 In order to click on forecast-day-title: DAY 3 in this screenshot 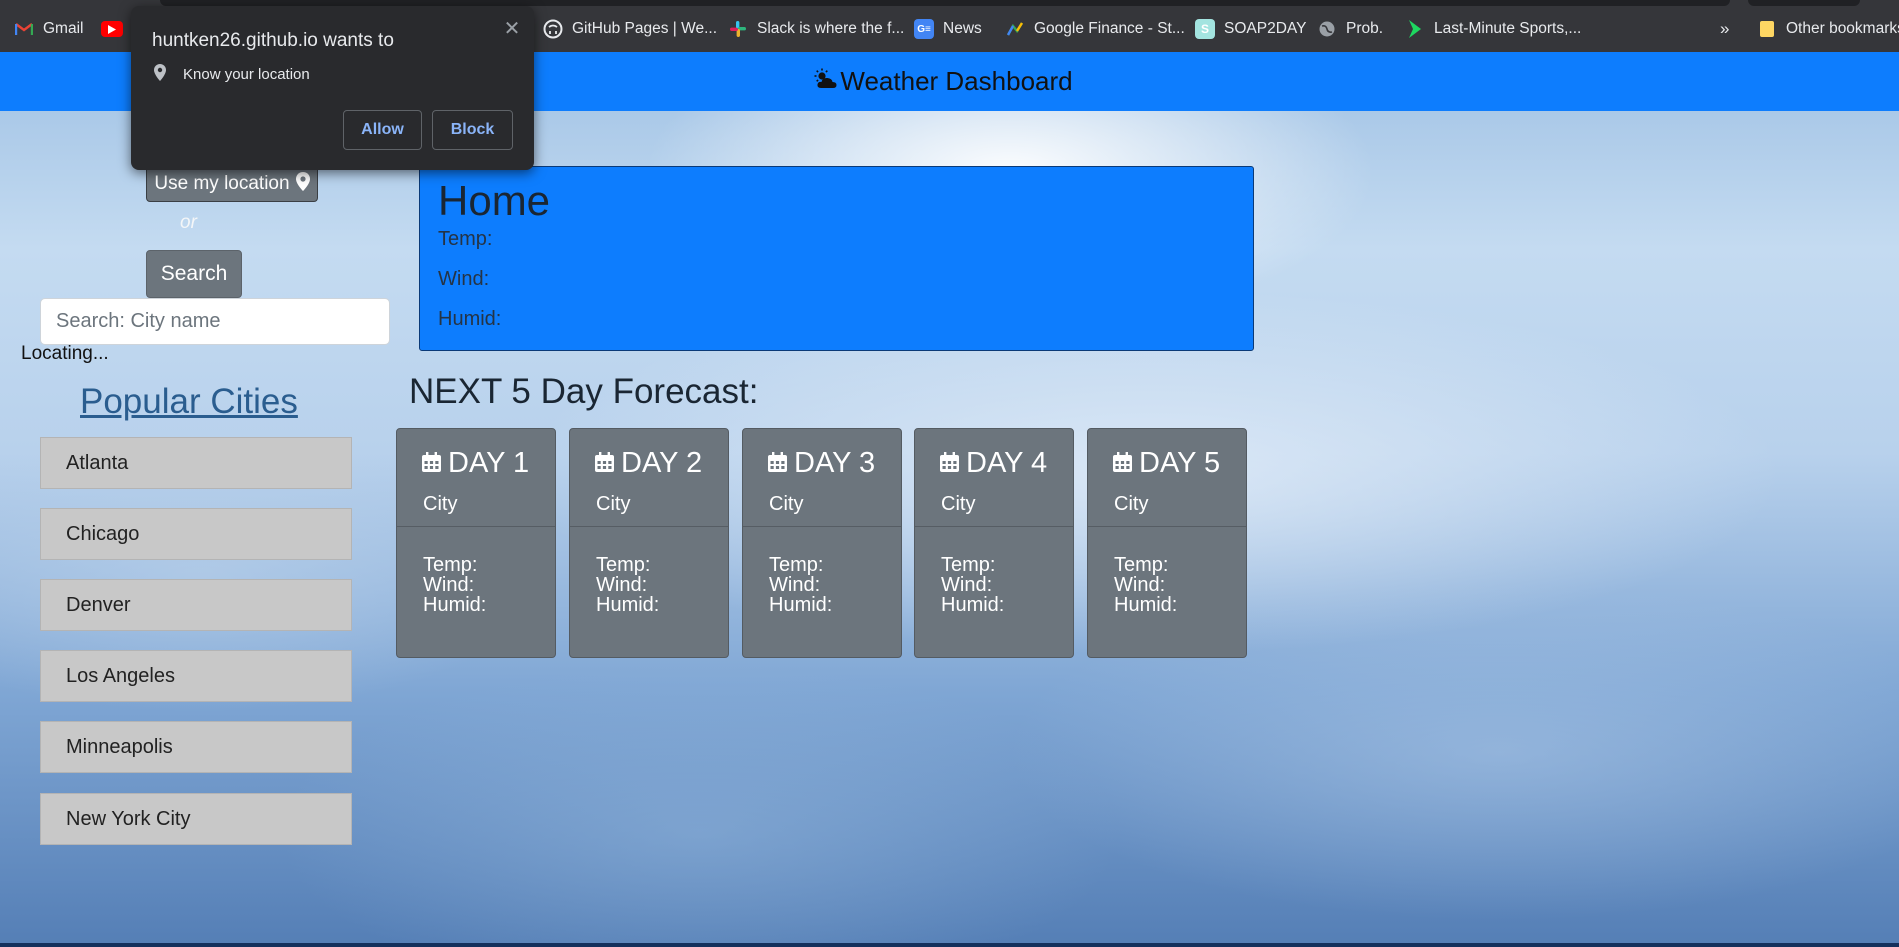, I will do `click(821, 463)`.